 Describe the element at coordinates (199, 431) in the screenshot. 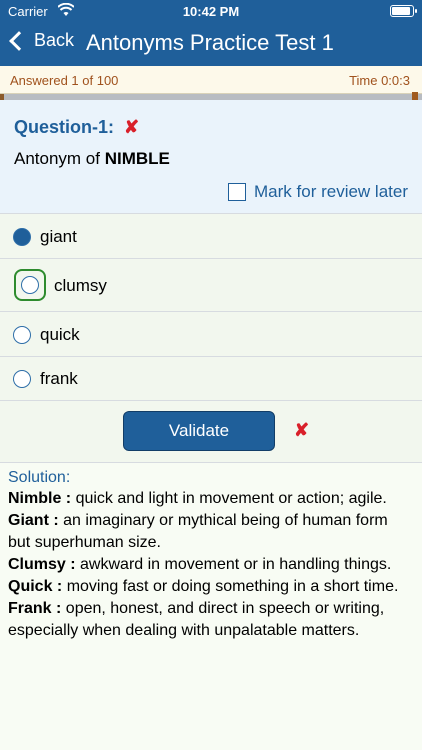

I see `validate-button: Validate` at that location.